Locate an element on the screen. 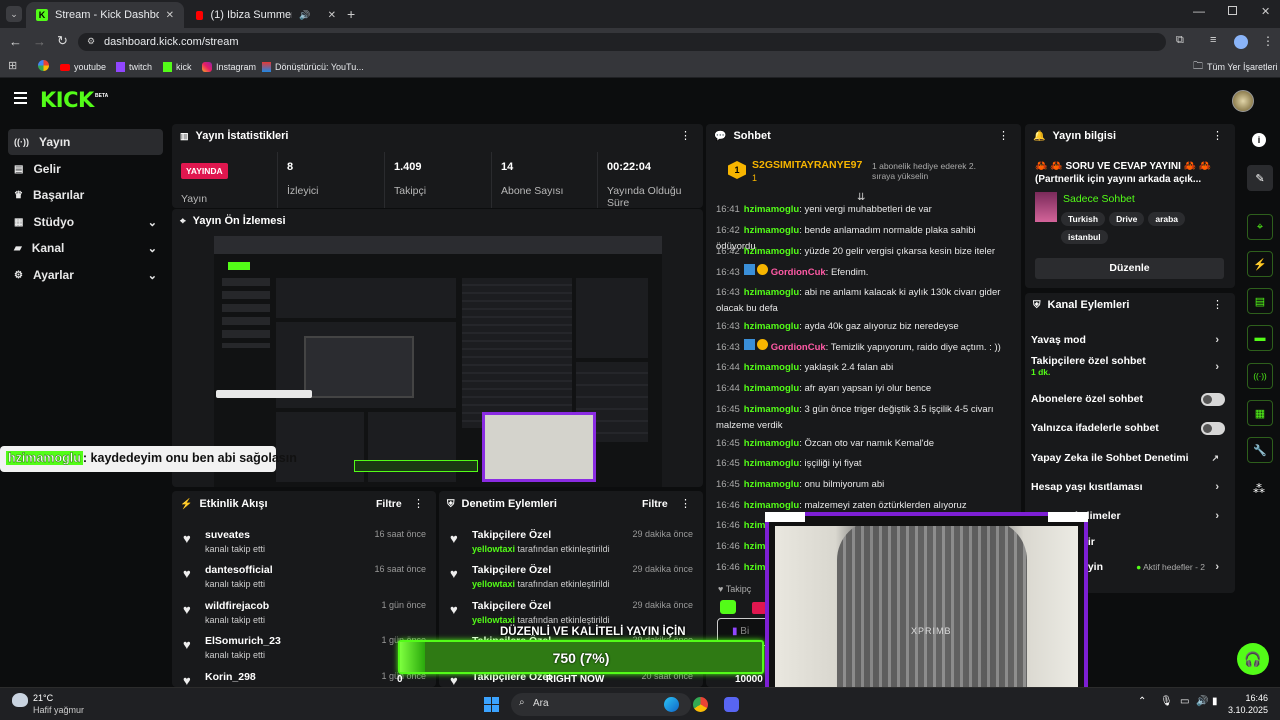 This screenshot has width=1280, height=720. stat-followers: 1.409 Takipçi is located at coordinates (438, 180).